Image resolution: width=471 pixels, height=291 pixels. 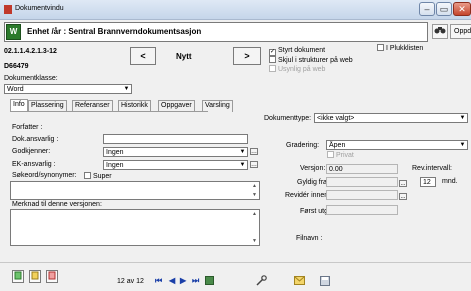 What do you see at coordinates (135, 227) in the screenshot?
I see `merknad-textarea: ▲ ▼` at bounding box center [135, 227].